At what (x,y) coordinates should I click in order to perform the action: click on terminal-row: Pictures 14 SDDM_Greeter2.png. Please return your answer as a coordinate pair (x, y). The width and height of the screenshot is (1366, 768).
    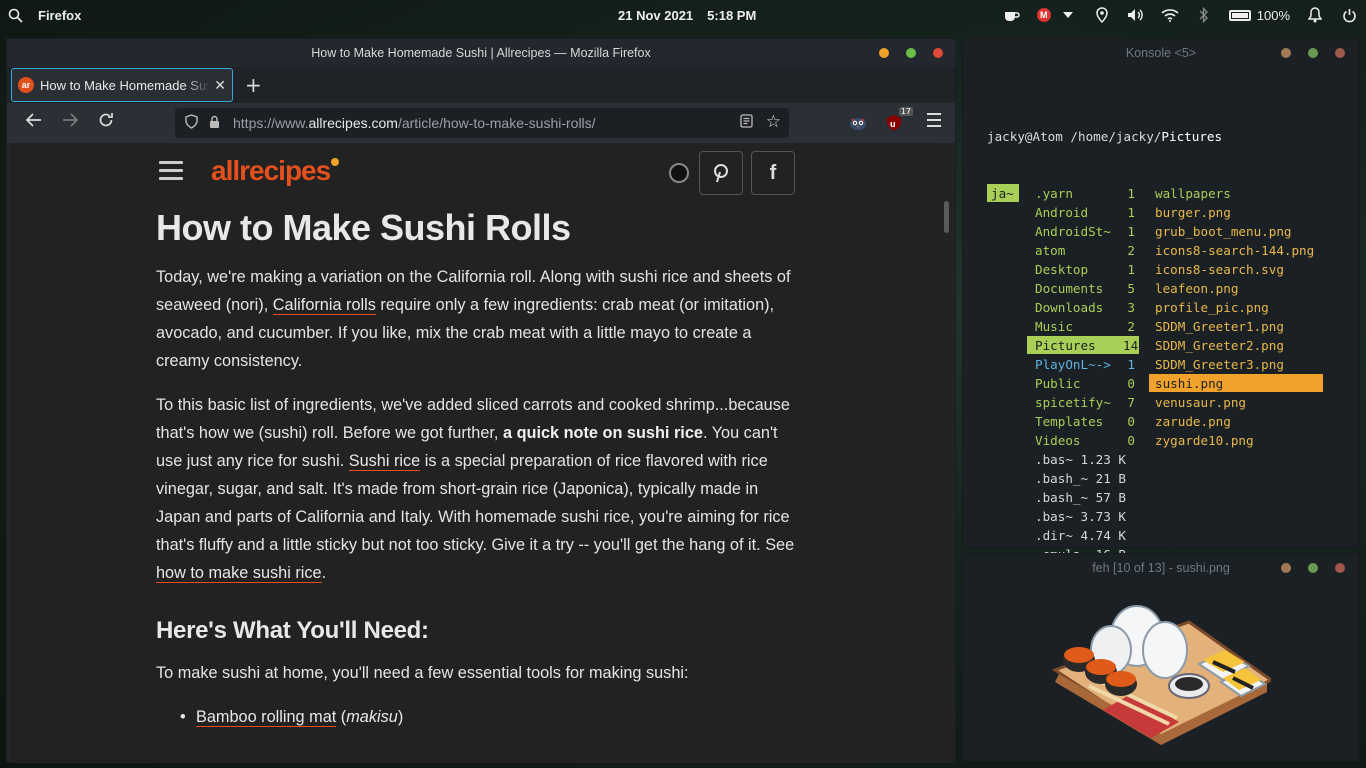
    Looking at the image, I should click on (1167, 345).